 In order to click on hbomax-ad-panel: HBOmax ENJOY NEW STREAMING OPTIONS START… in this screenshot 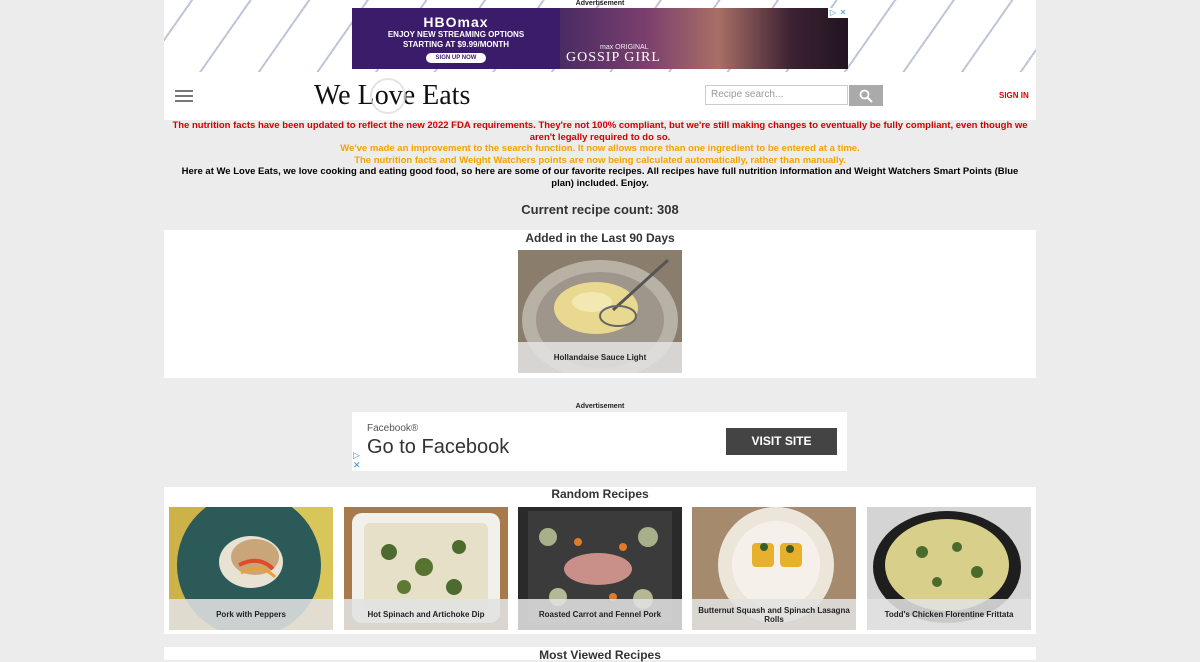, I will do `click(456, 38)`.